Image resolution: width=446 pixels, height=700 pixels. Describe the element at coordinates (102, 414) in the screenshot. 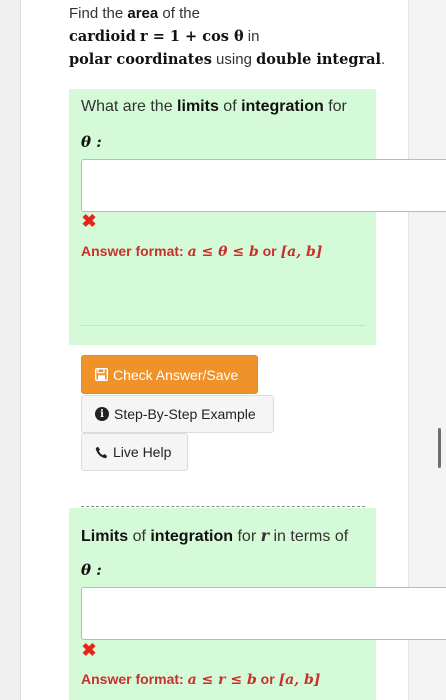

I see `info-circle-icon: i` at that location.